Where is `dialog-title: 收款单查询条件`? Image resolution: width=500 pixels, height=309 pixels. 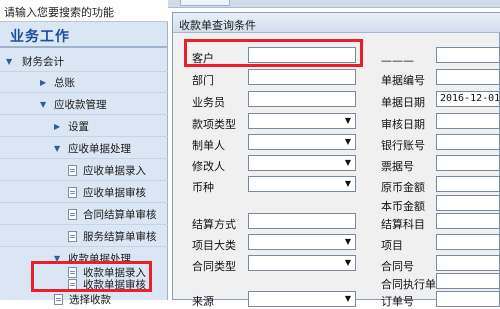
dialog-title: 收款单查询条件 is located at coordinates (336, 23).